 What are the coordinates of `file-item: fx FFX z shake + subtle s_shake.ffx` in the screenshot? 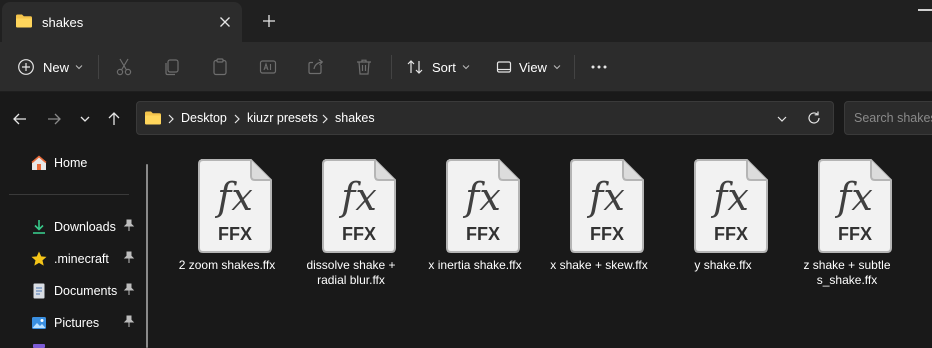 It's located at (847, 253).